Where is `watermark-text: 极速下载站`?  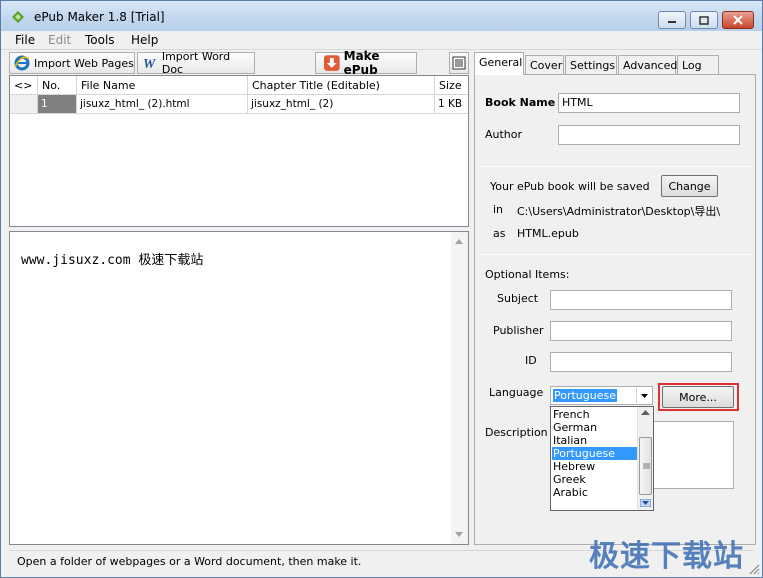
watermark-text: 极速下载站 is located at coordinates (666, 556).